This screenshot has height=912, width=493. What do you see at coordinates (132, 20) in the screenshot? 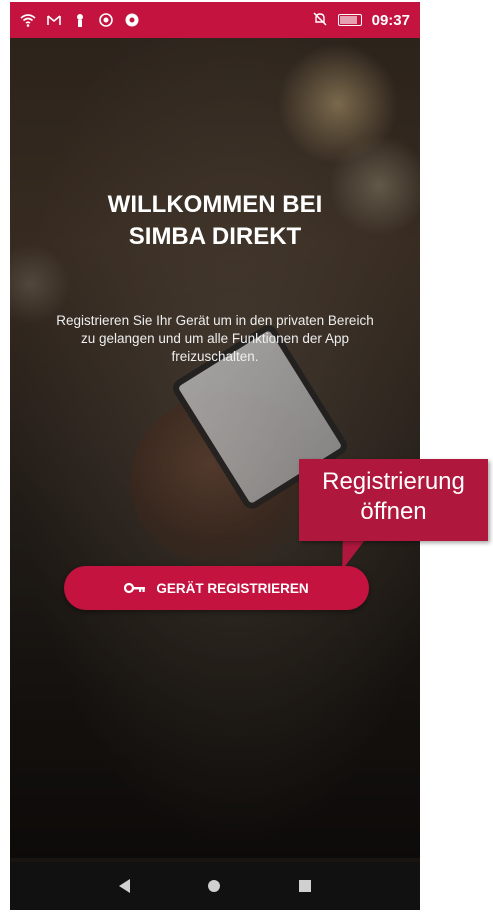
I see `chrome-icon` at bounding box center [132, 20].